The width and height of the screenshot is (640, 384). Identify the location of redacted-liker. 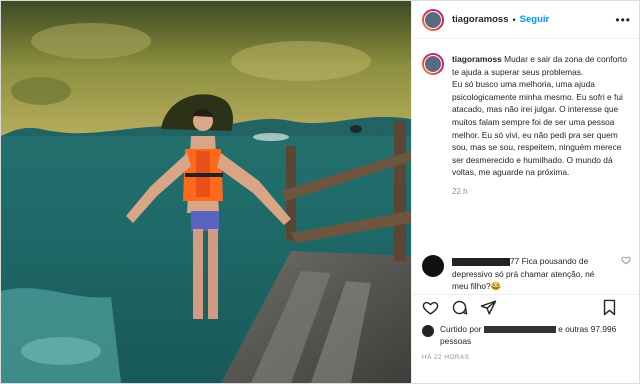
(519, 330).